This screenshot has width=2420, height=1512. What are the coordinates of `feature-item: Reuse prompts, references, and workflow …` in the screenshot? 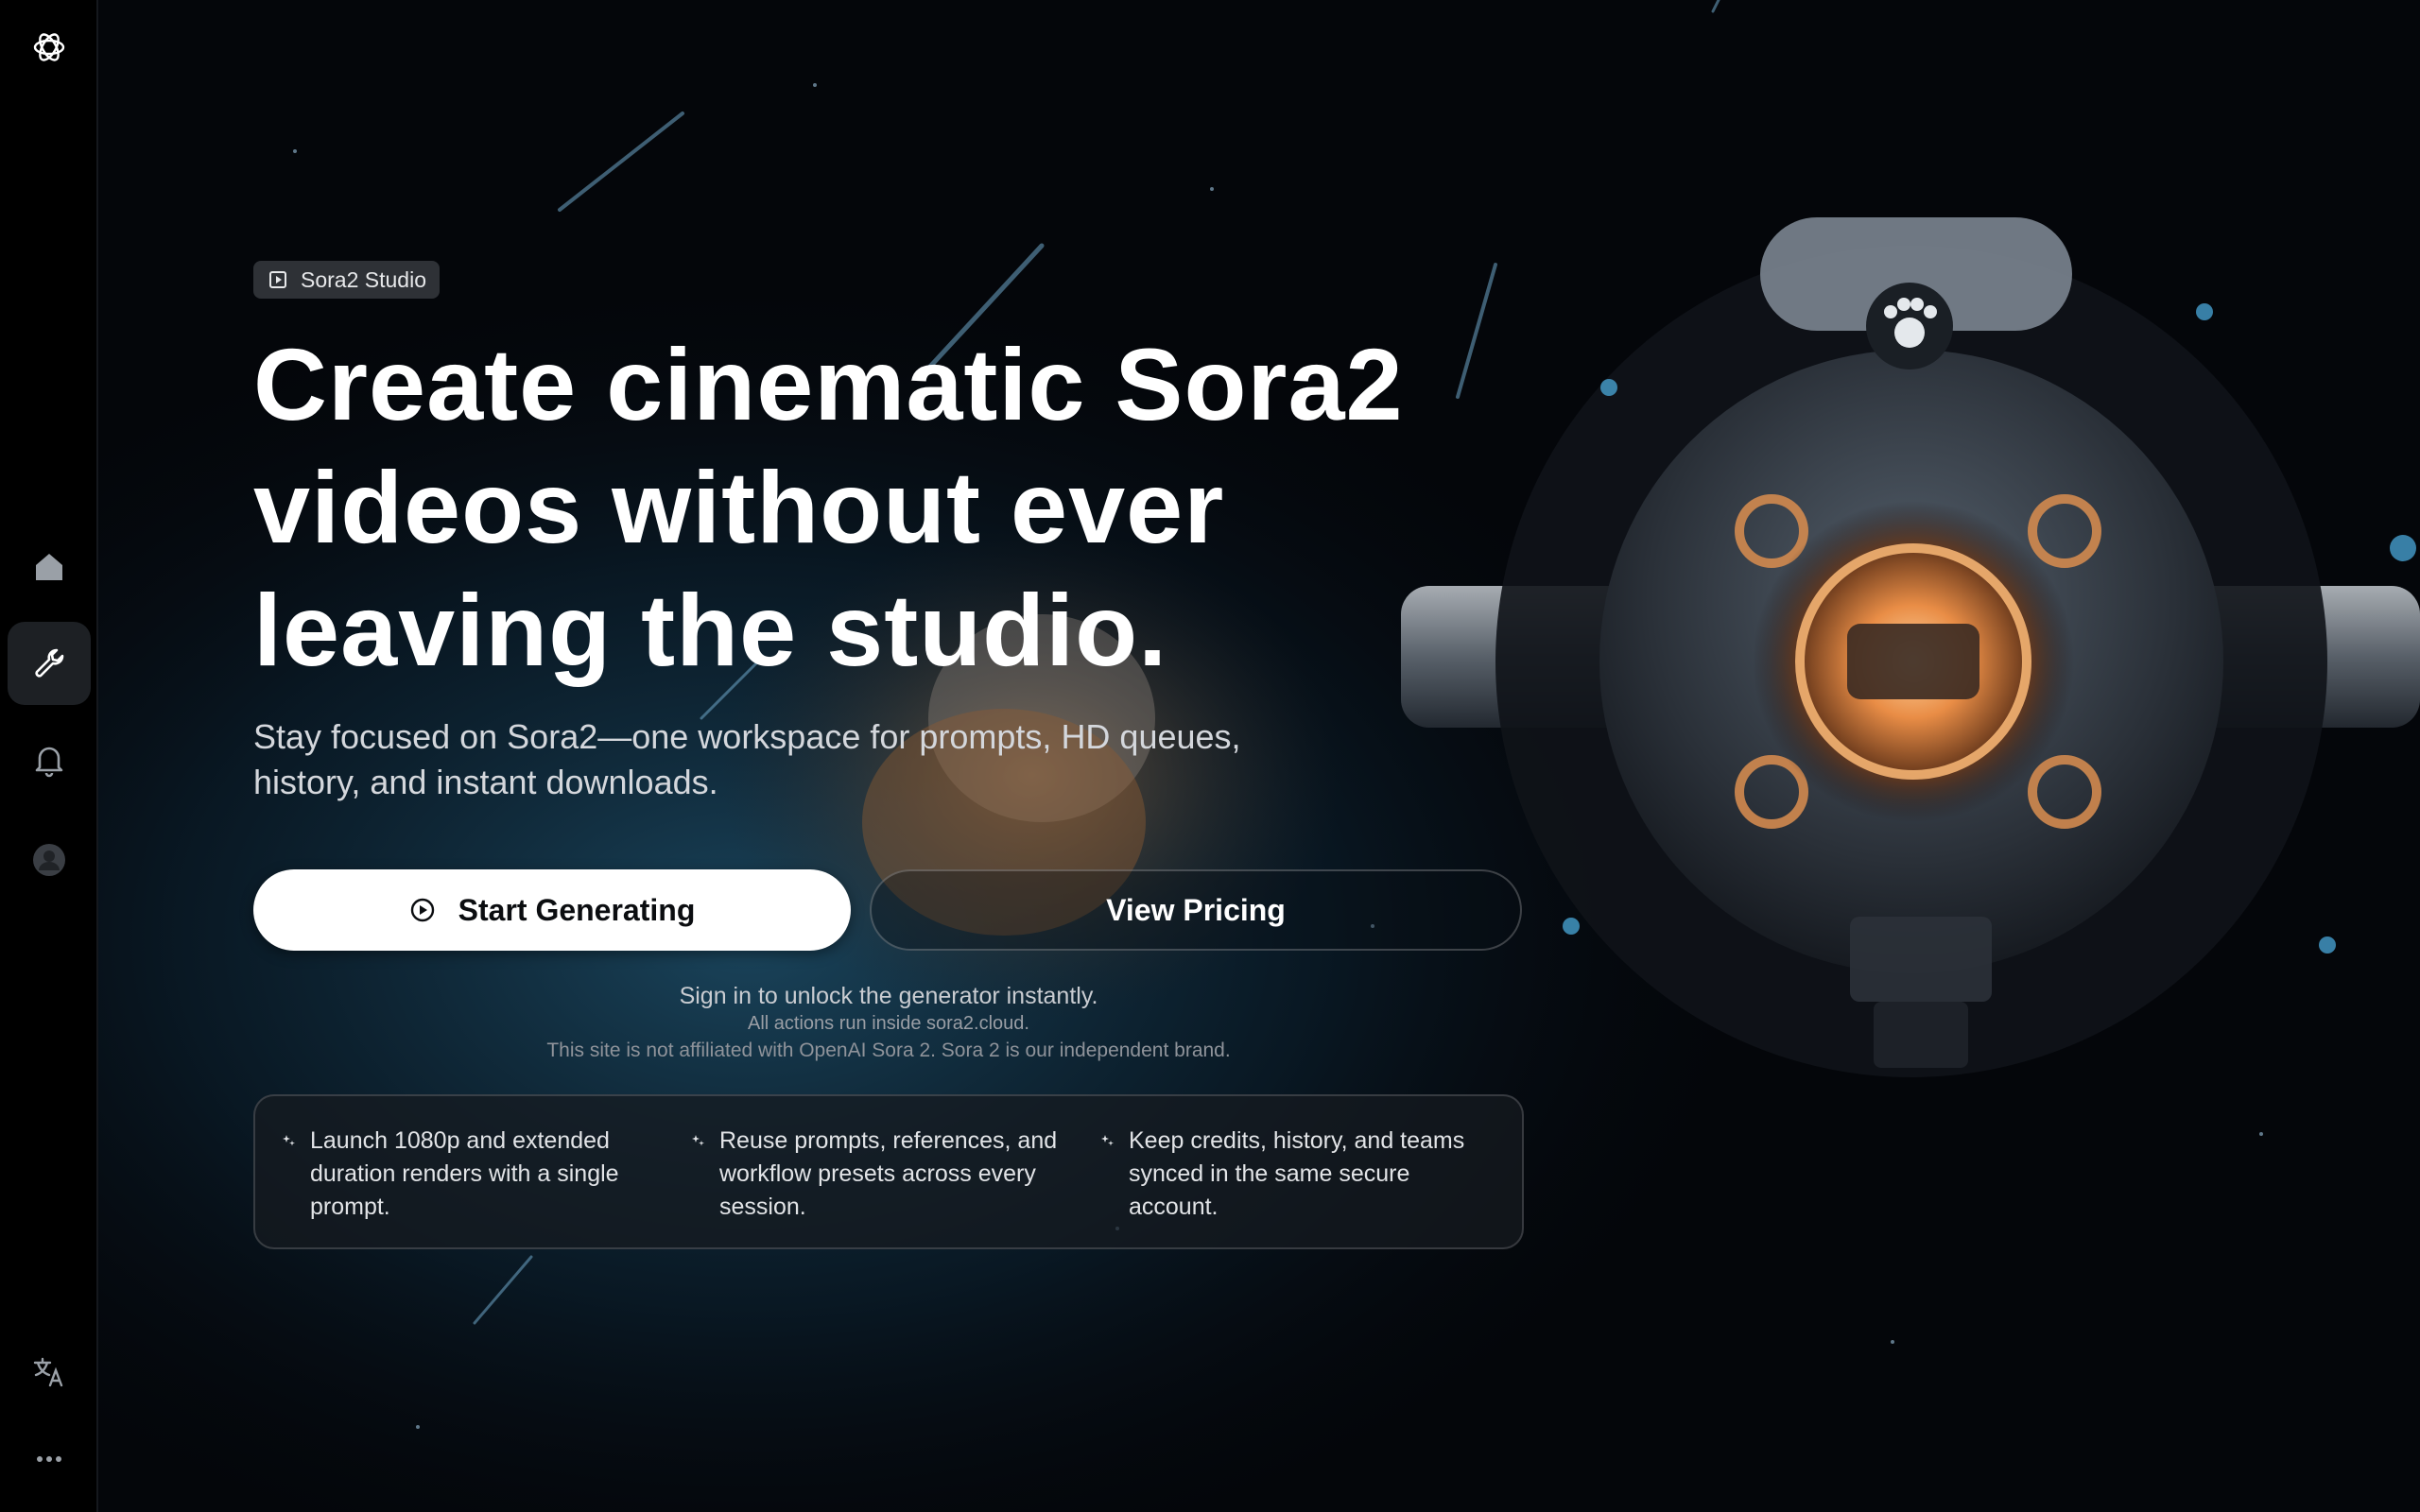 It's located at (895, 1186).